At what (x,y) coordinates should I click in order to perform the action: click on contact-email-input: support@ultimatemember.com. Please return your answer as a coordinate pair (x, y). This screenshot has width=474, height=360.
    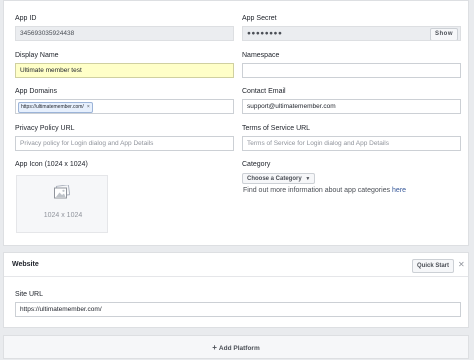
    Looking at the image, I should click on (351, 106).